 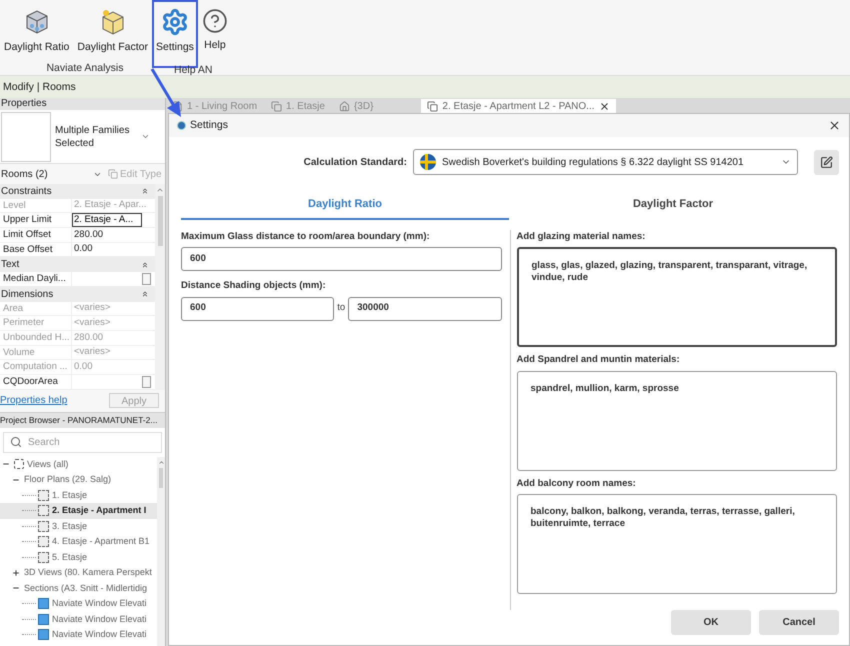 I want to click on dialog-tab: Daylight Factor, so click(x=673, y=205).